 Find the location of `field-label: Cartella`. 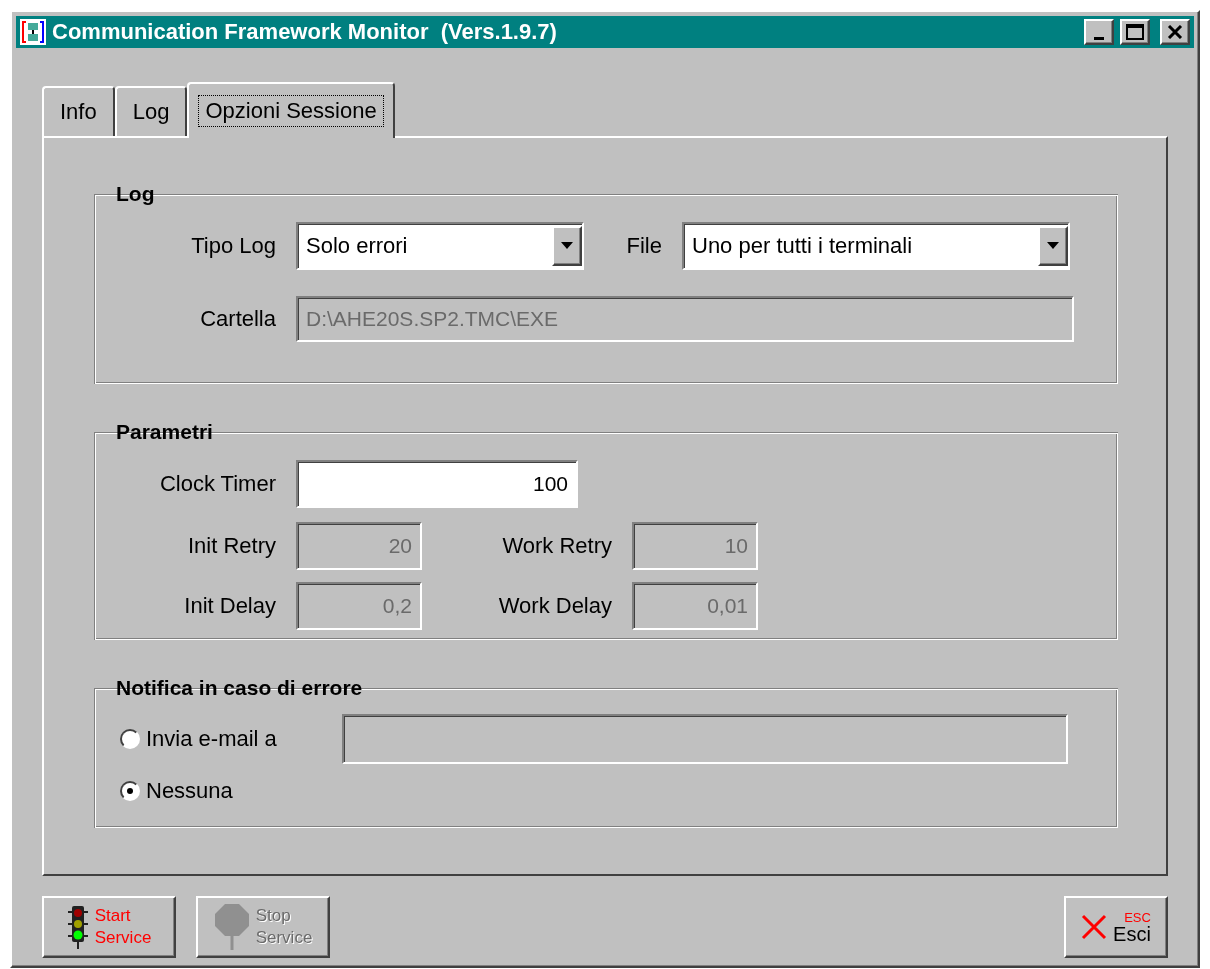

field-label: Cartella is located at coordinates (237, 319).